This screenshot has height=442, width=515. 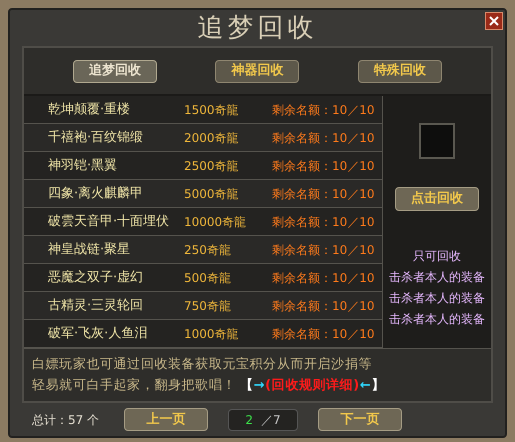 What do you see at coordinates (437, 141) in the screenshot?
I see `item-slot` at bounding box center [437, 141].